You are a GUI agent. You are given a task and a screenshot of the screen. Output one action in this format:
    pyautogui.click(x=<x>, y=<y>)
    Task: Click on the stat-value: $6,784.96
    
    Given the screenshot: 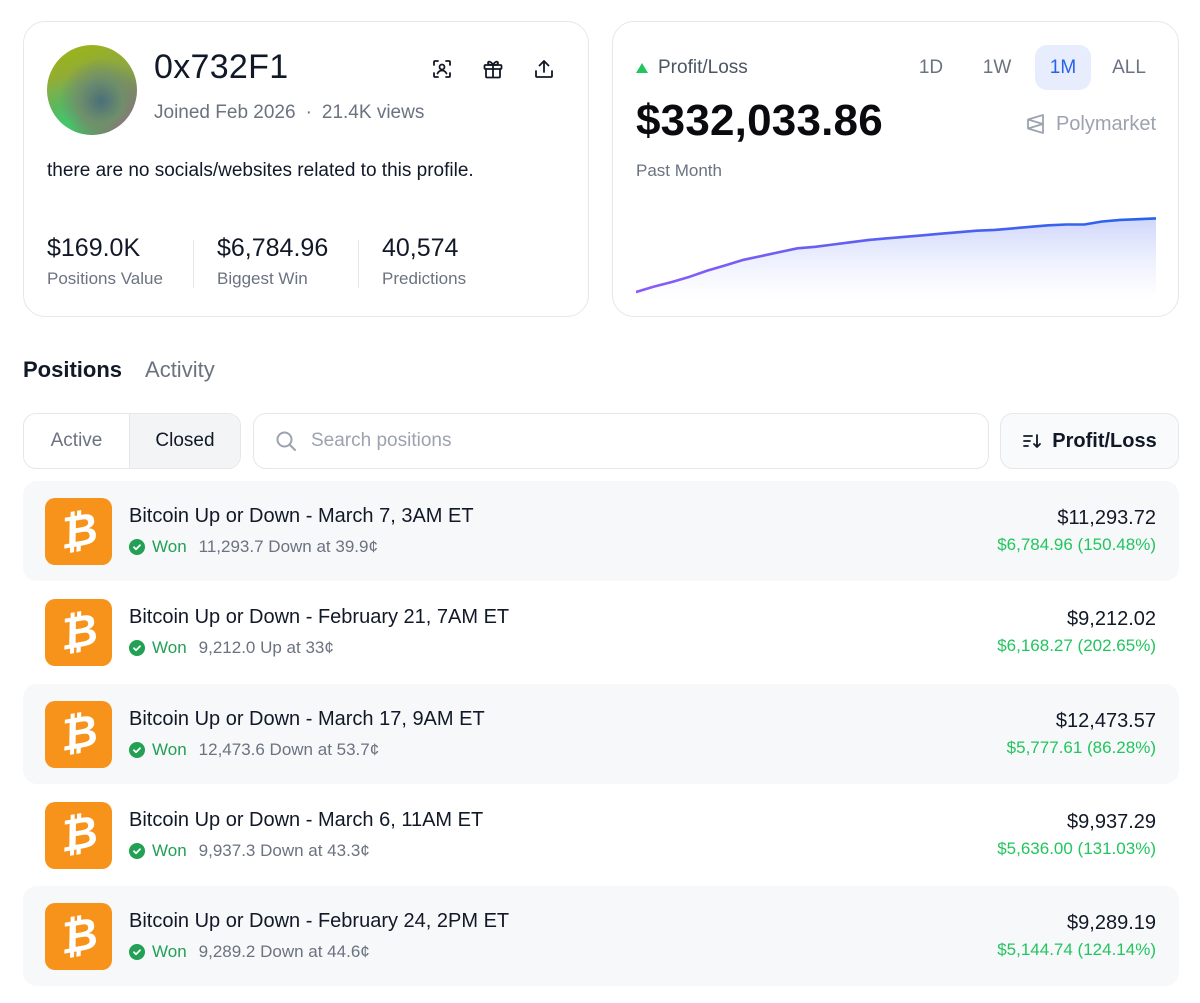 What is the action you would take?
    pyautogui.click(x=273, y=248)
    